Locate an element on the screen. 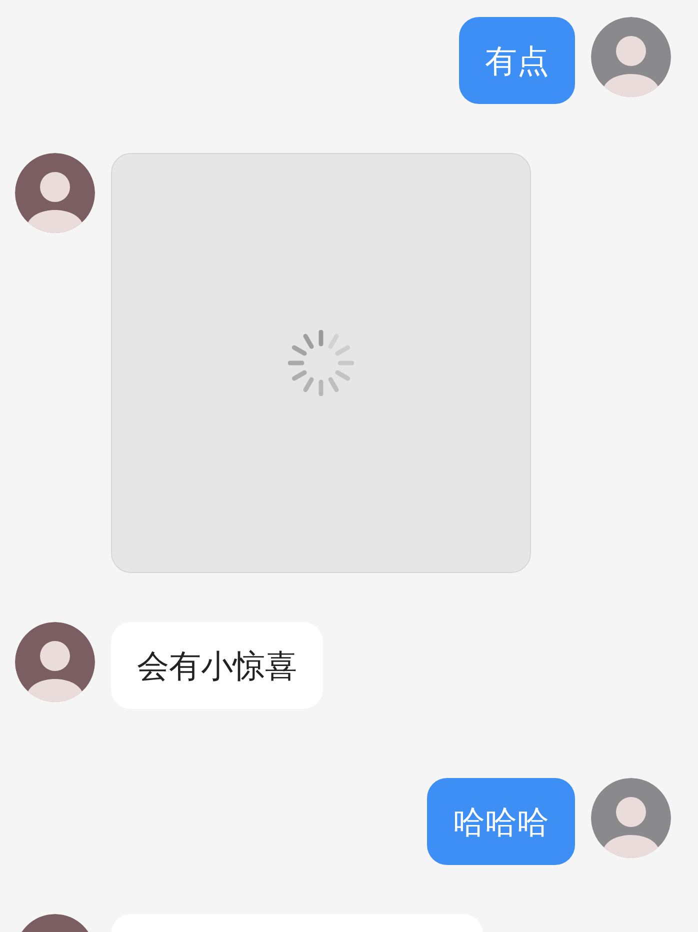 This screenshot has width=698, height=932. message-bubble: 哈哈哈 is located at coordinates (501, 821).